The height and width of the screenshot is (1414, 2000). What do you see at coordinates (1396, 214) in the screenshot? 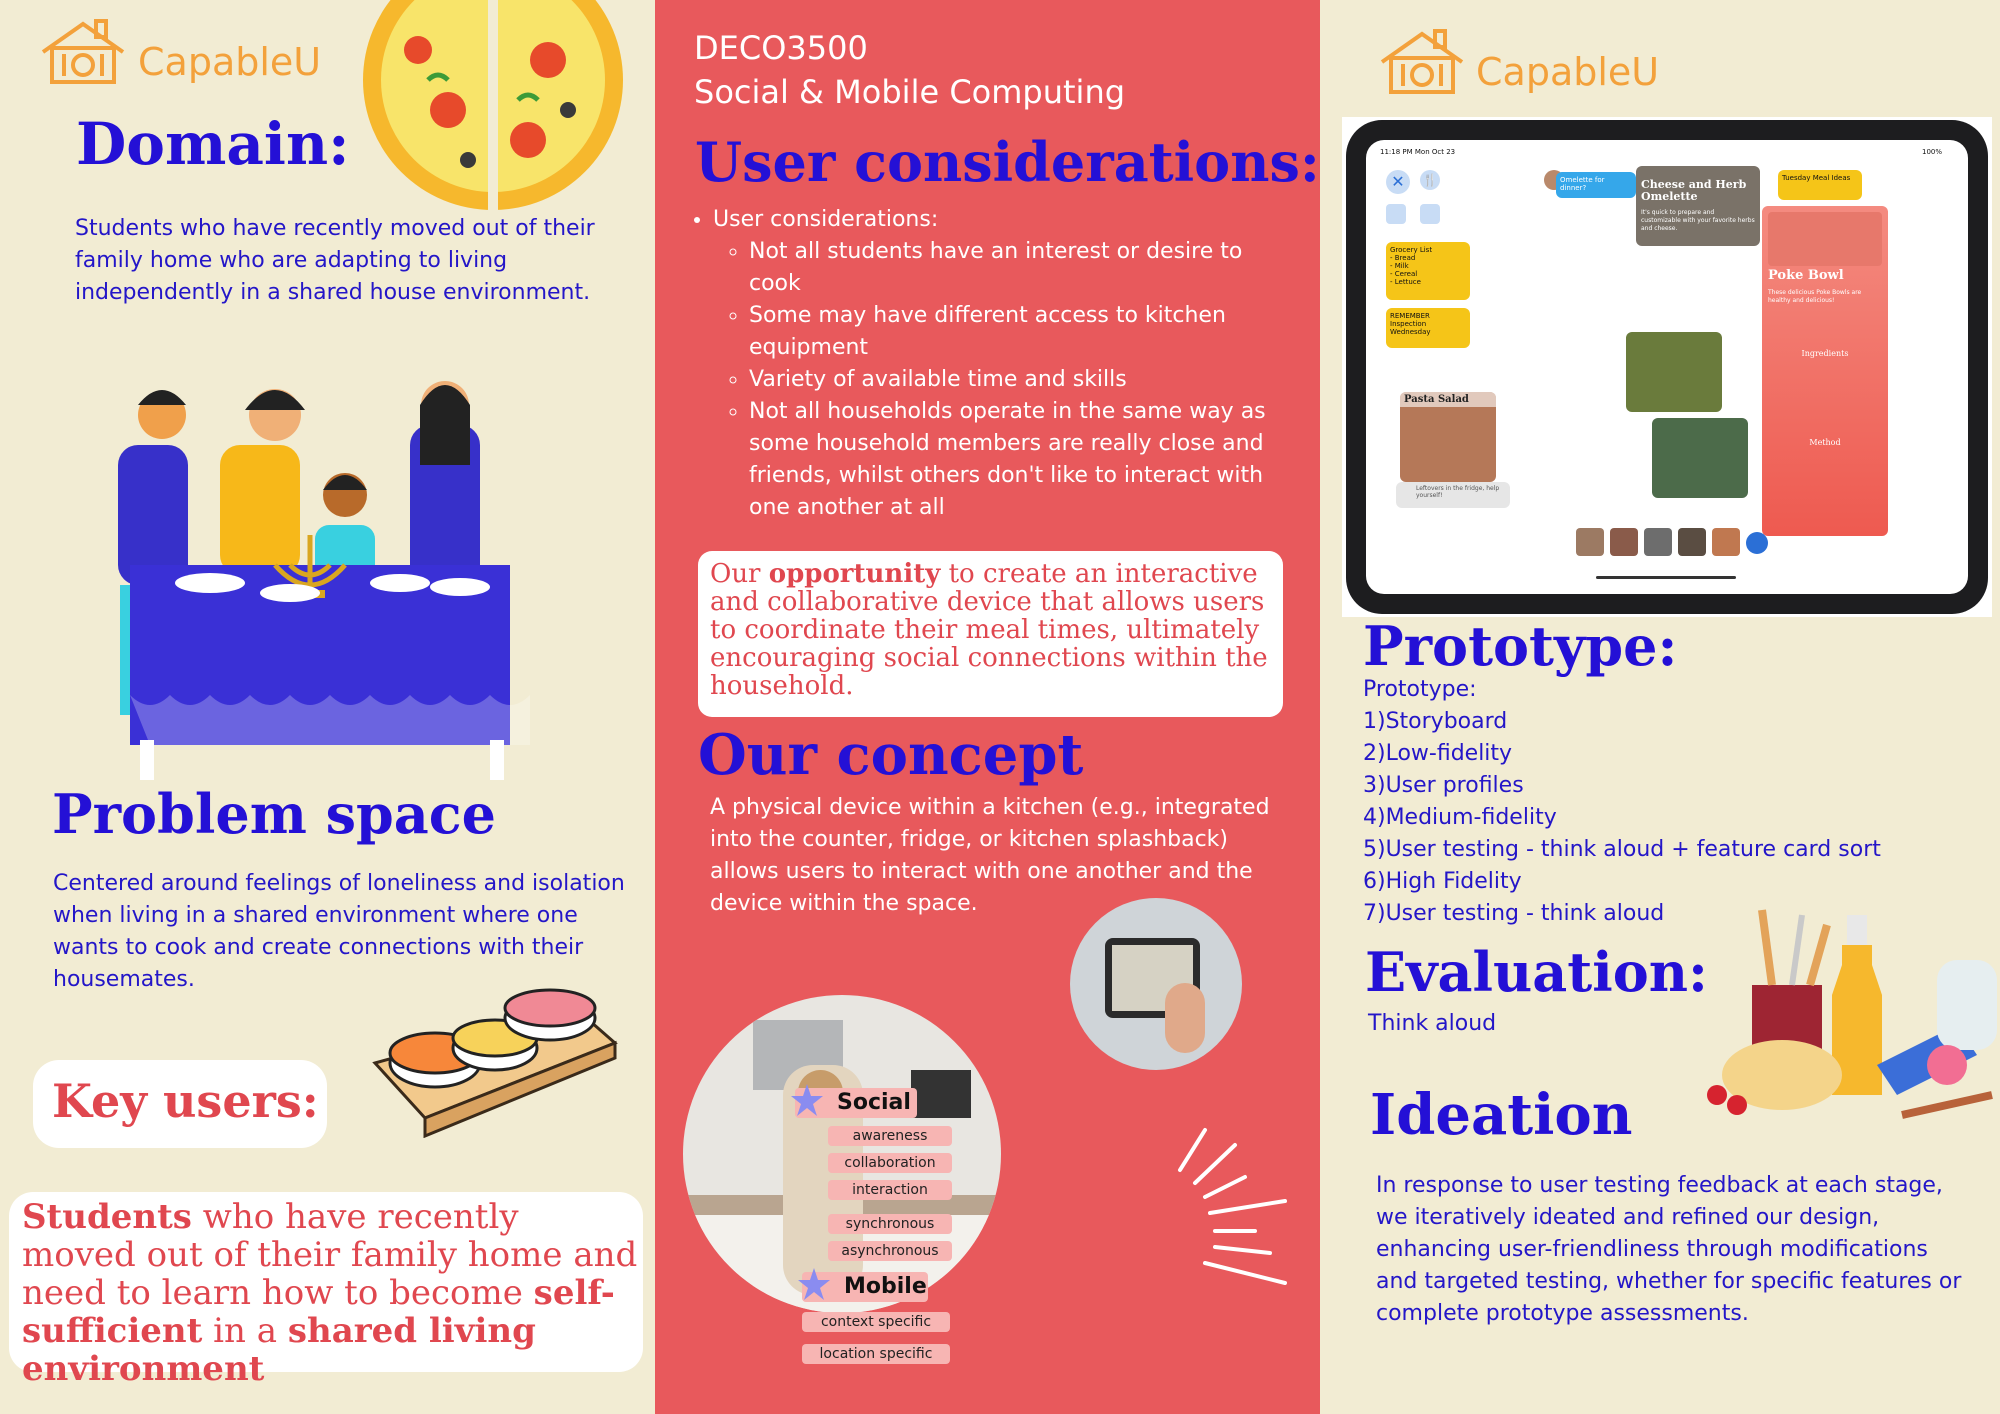
I see `photo-icon` at bounding box center [1396, 214].